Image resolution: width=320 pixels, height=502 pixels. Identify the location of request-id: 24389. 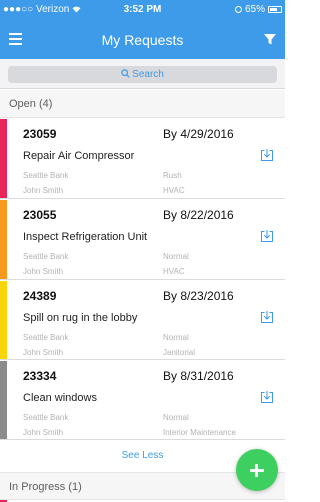
(40, 296).